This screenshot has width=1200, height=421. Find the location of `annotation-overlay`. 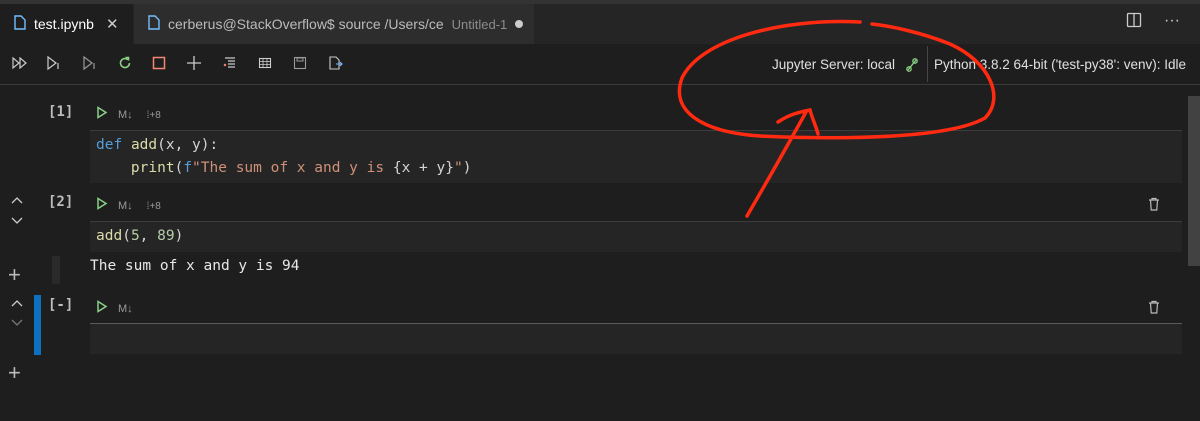

annotation-overlay is located at coordinates (836, 118).